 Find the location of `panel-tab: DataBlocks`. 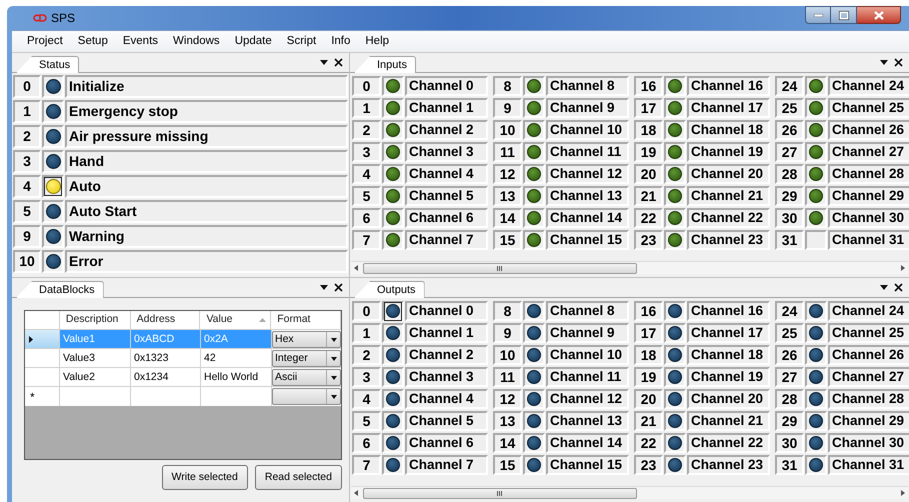

panel-tab: DataBlocks is located at coordinates (60, 289).